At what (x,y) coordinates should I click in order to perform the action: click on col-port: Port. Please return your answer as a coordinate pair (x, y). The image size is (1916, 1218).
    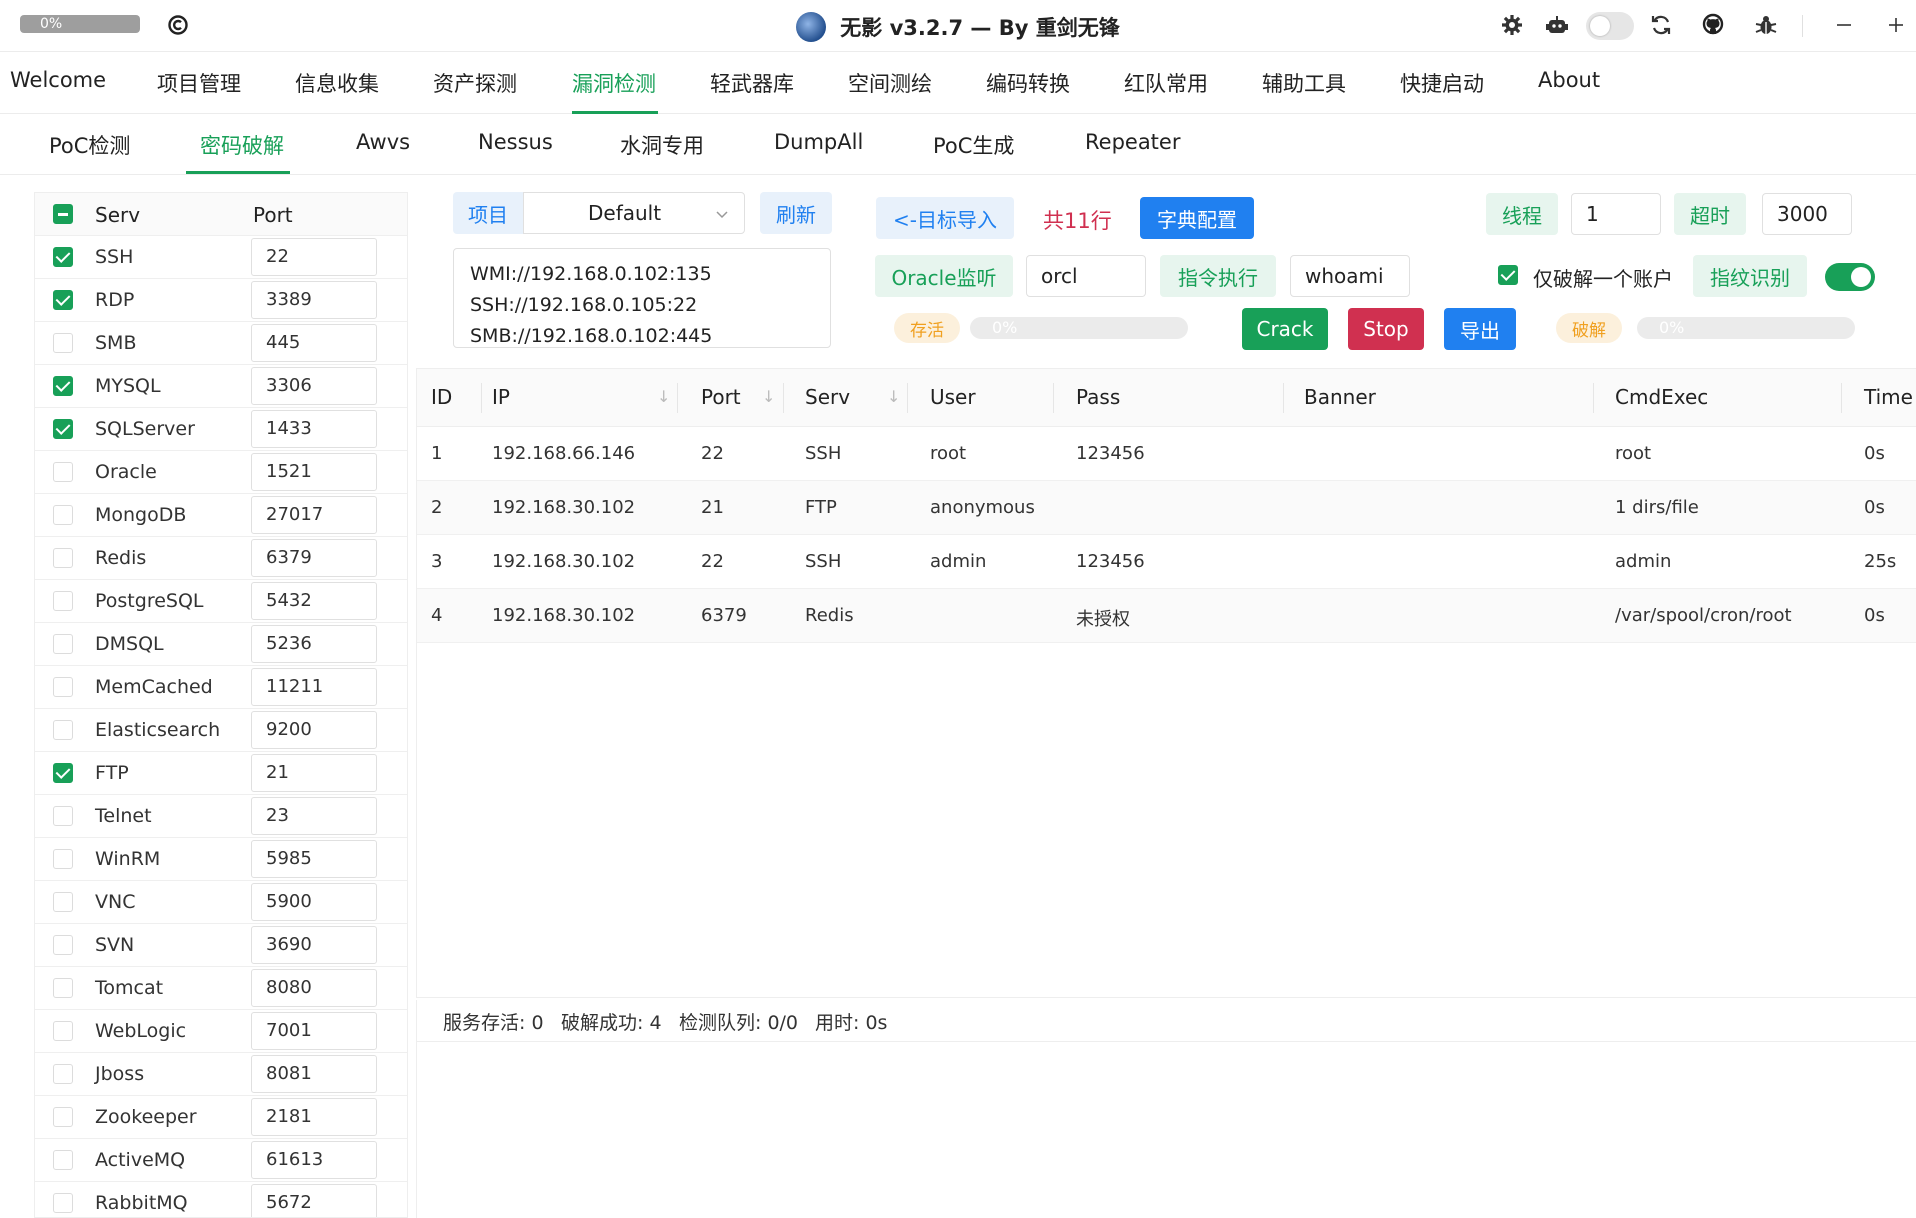
    Looking at the image, I should click on (721, 397).